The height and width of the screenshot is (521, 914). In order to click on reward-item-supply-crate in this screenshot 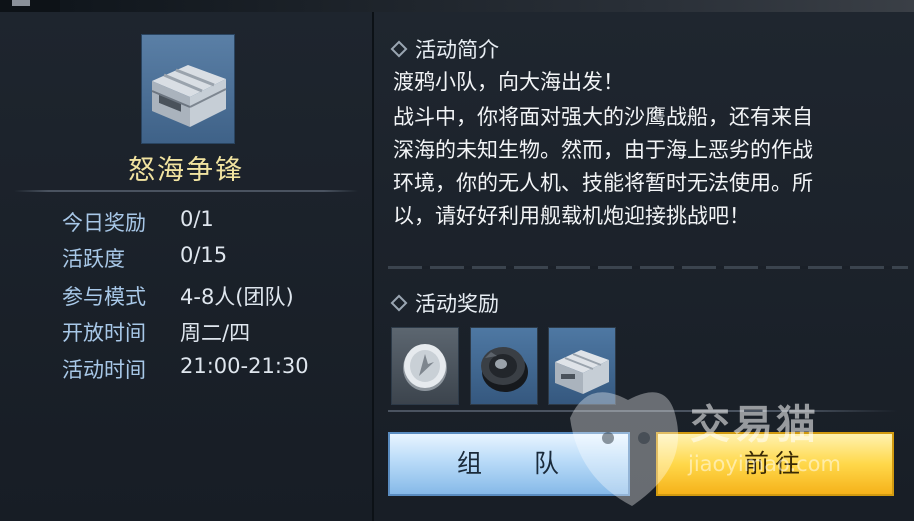, I will do `click(582, 366)`.